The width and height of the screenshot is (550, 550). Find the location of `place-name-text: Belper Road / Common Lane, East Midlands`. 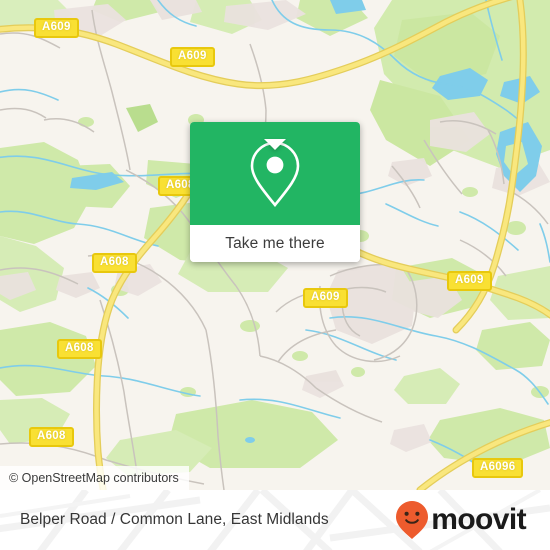

place-name-text: Belper Road / Common Lane, East Midlands is located at coordinates (174, 519).